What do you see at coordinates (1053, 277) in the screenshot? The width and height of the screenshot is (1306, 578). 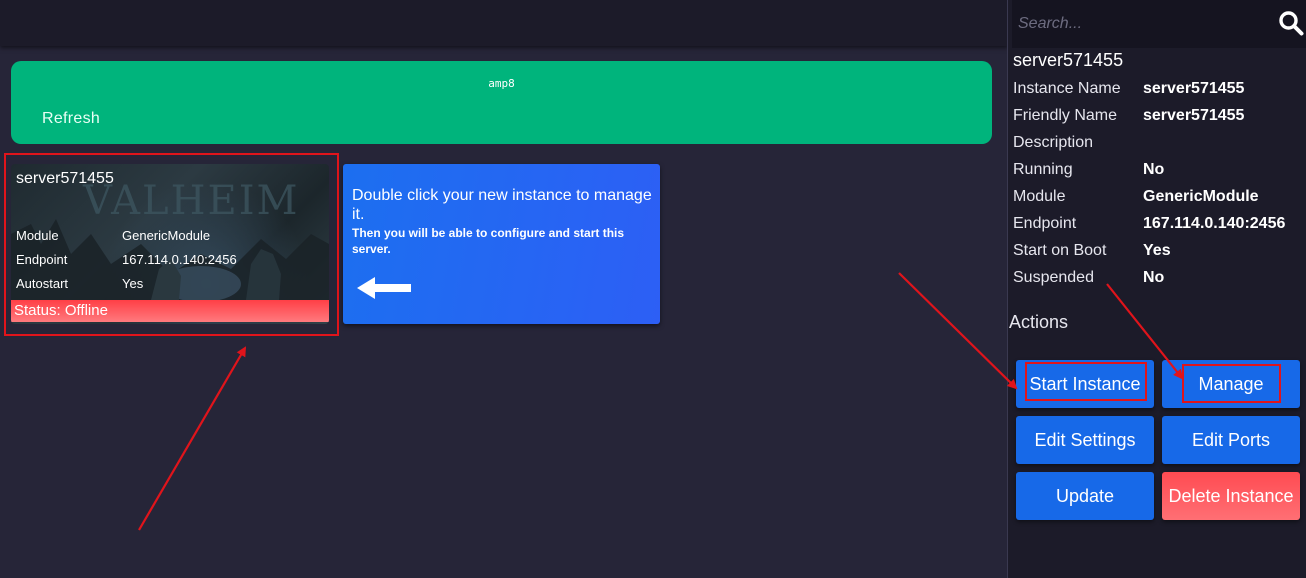 I see `property-key: Suspended` at bounding box center [1053, 277].